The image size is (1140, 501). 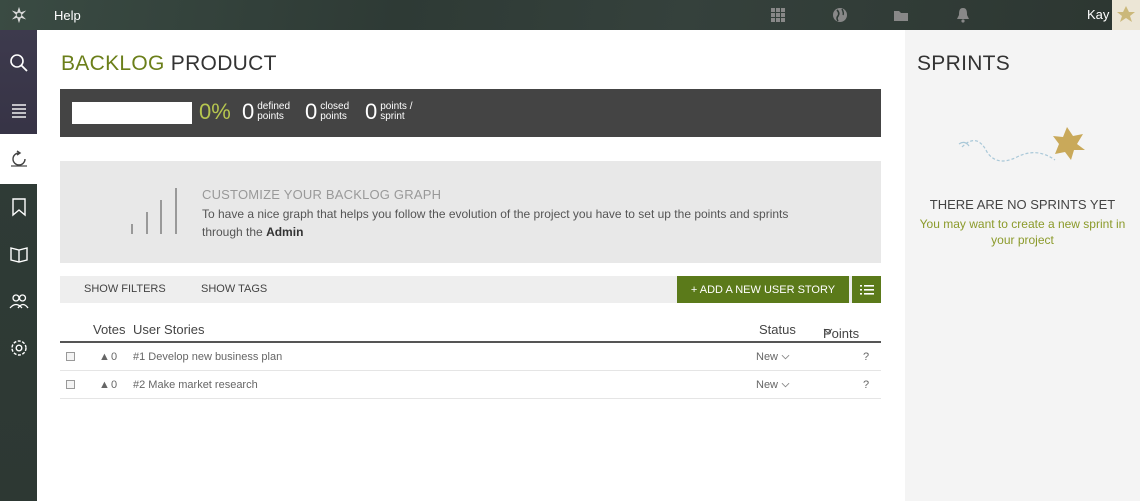 I want to click on sprints-title: SPRINTS, so click(x=964, y=63).